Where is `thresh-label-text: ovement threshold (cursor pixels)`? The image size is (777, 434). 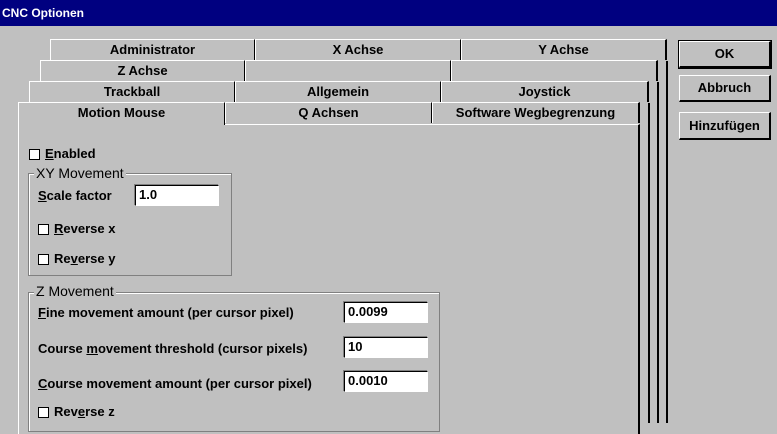 thresh-label-text: ovement threshold (cursor pixels) is located at coordinates (202, 348).